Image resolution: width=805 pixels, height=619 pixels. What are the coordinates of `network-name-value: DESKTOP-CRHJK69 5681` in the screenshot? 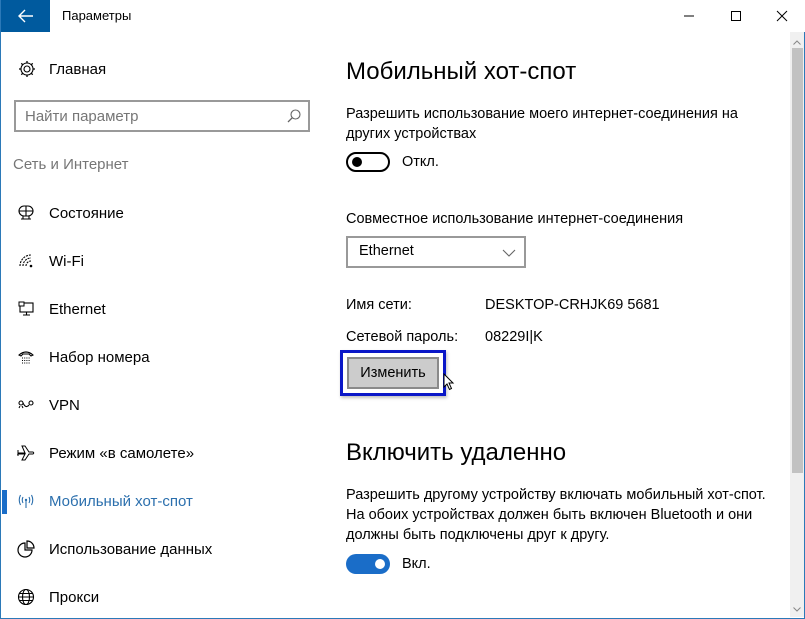 It's located at (572, 305).